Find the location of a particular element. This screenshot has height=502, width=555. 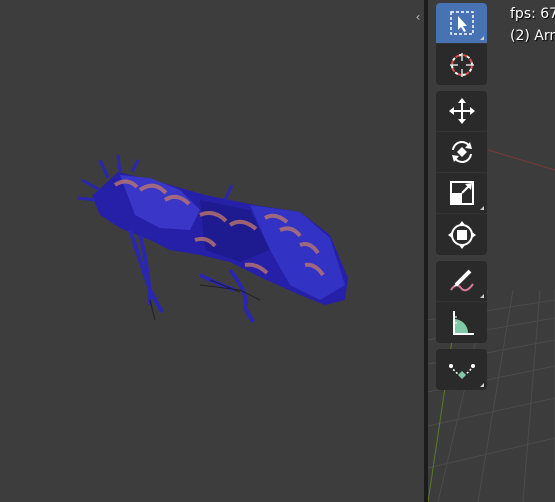

rotate-icon is located at coordinates (461, 152).